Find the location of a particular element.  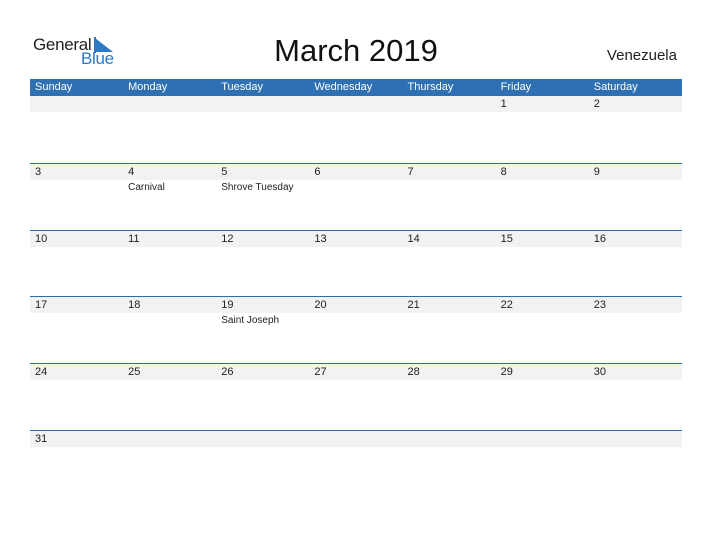

day-number: 10 is located at coordinates (41, 238).